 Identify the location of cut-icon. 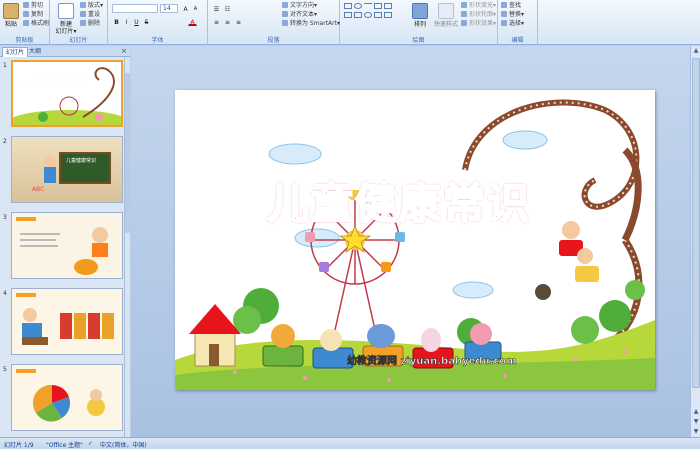
(26, 5).